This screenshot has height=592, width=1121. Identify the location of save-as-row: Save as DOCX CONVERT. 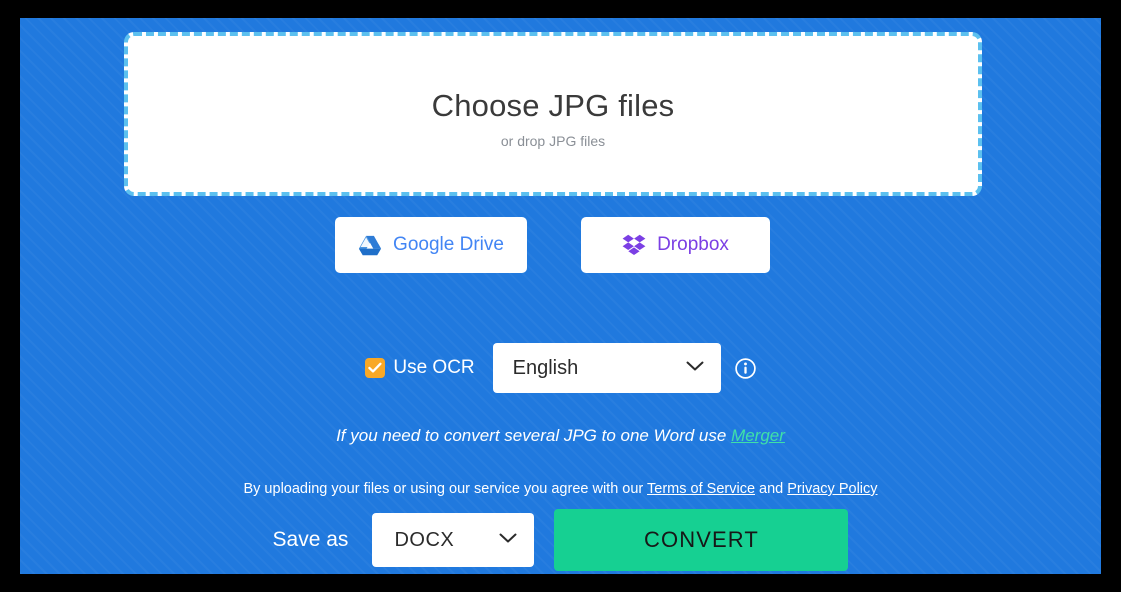
(560, 540).